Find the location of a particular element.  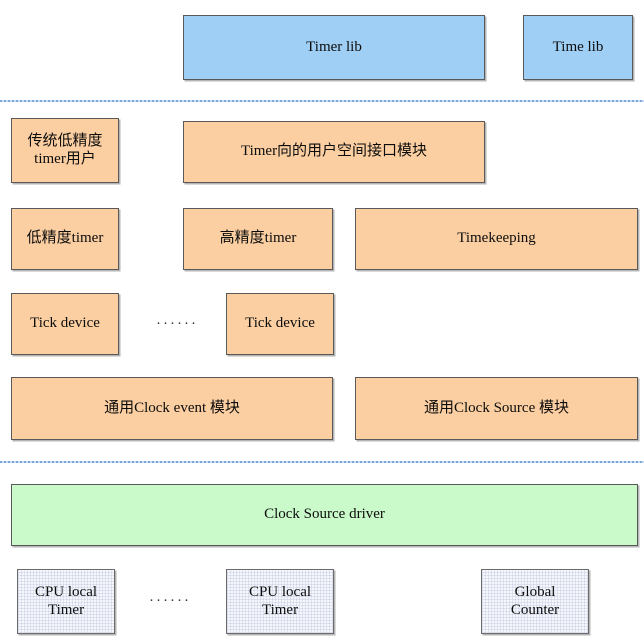

box-cpu-local-timer-n: CPU local Timer is located at coordinates (280, 601).